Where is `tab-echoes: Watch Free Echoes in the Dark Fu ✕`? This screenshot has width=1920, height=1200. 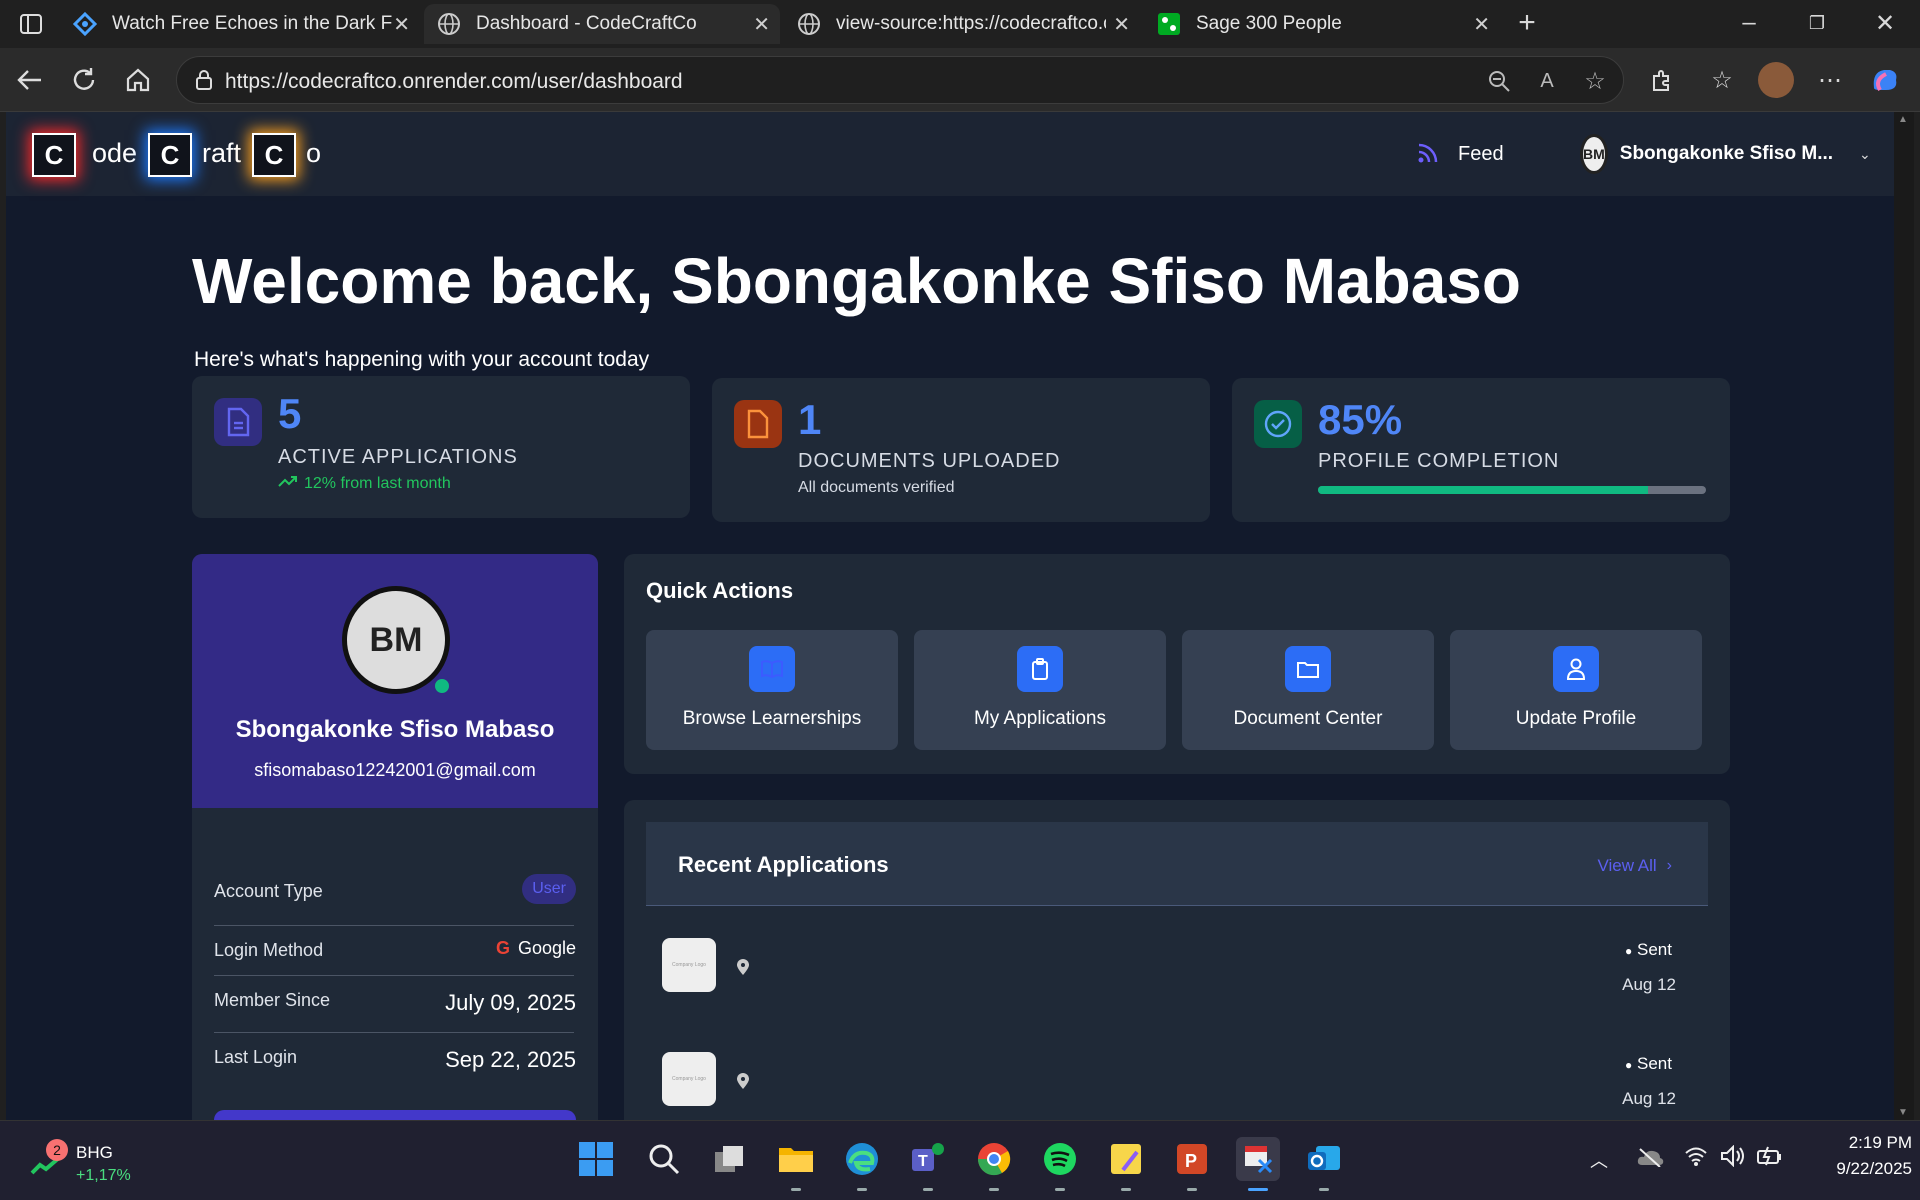
tab-echoes: Watch Free Echoes in the Dark Fu ✕ is located at coordinates (240, 24).